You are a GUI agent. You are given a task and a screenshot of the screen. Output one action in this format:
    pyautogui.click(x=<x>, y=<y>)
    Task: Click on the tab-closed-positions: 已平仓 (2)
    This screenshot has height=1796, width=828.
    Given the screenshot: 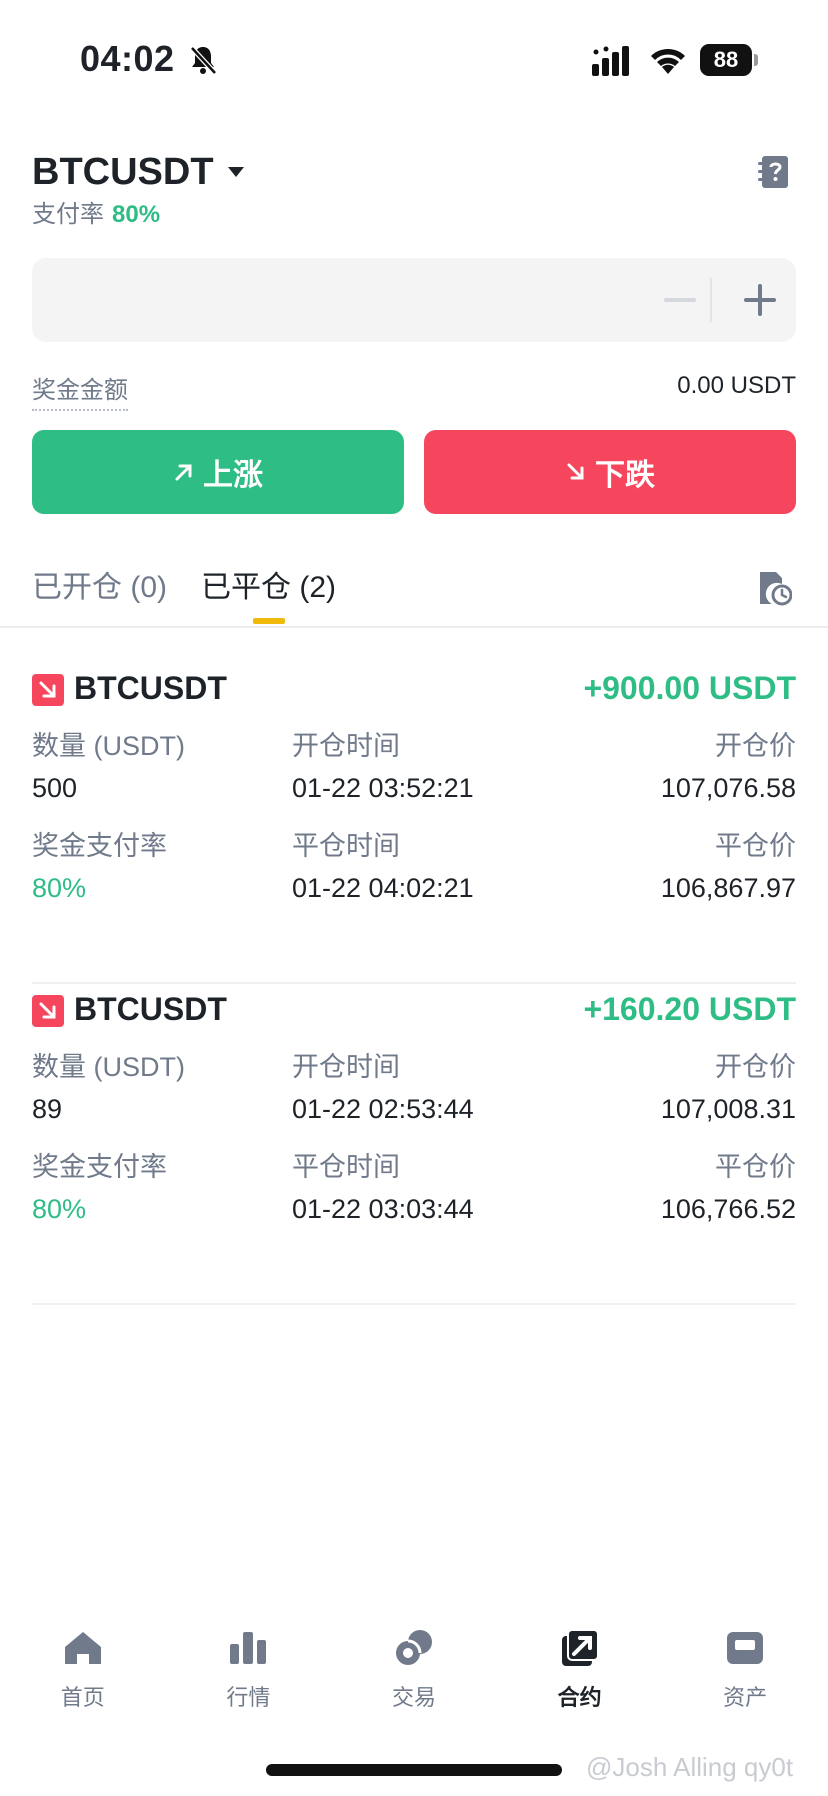 What is the action you would take?
    pyautogui.click(x=268, y=596)
    